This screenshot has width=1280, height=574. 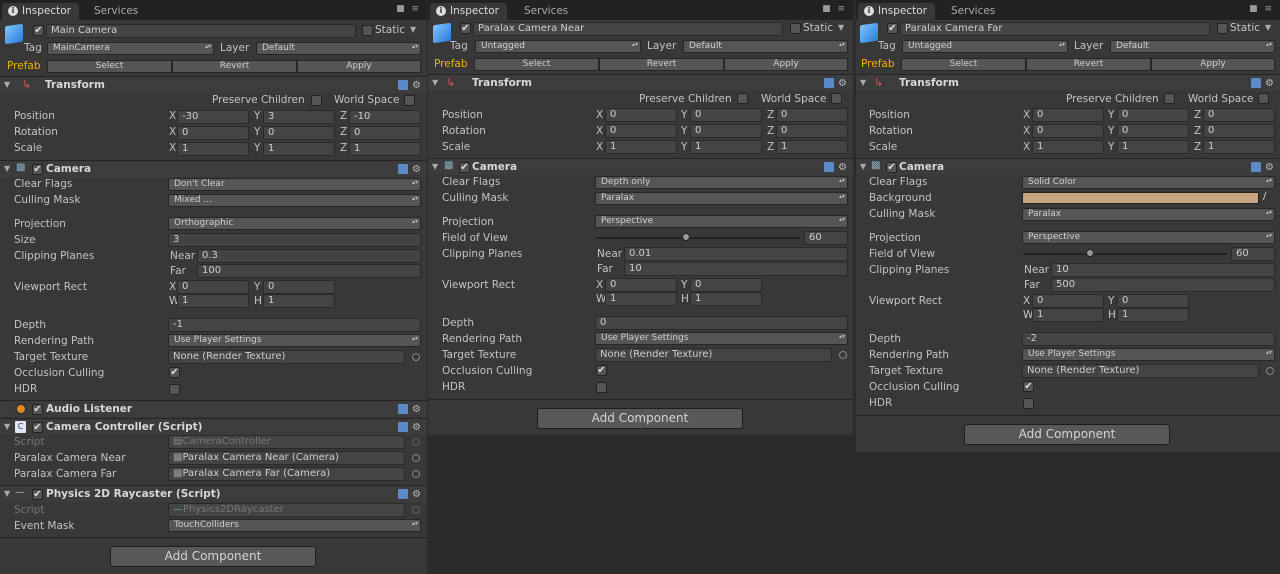 What do you see at coordinates (726, 115) in the screenshot?
I see `position-y-field: 0` at bounding box center [726, 115].